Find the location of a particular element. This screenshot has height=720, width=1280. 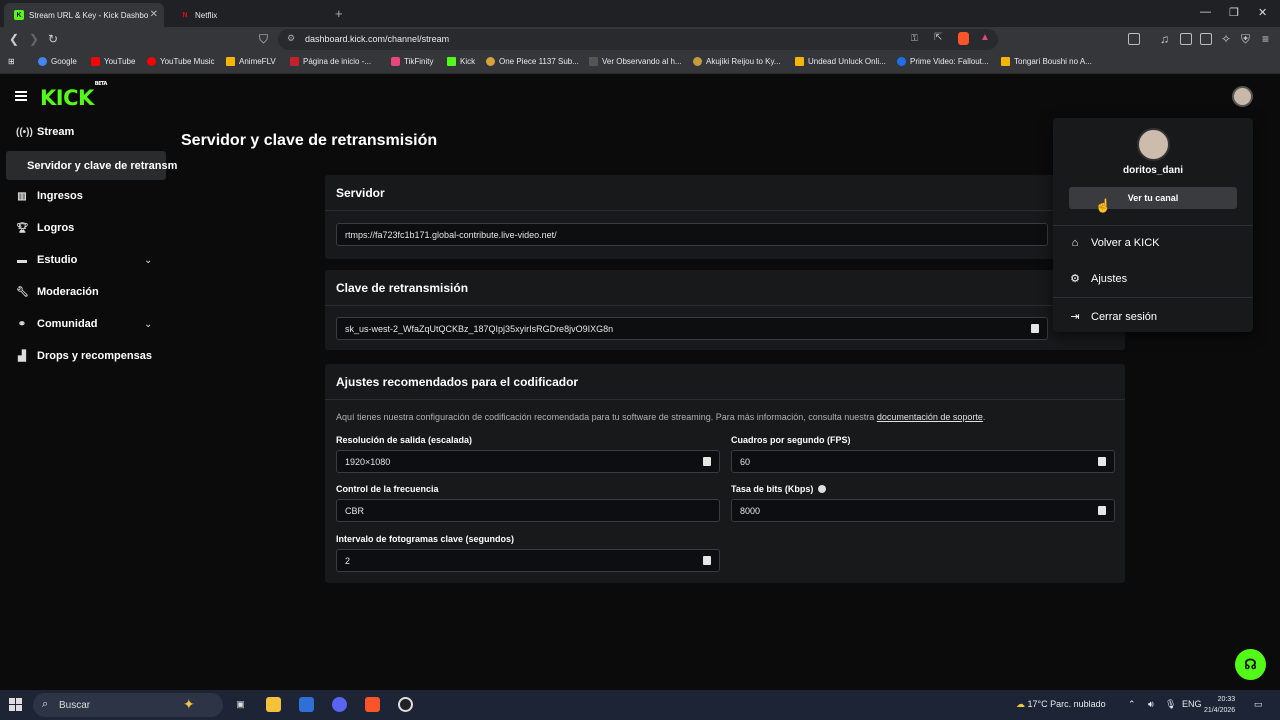

notifications-icon: ▭ is located at coordinates (1258, 704).